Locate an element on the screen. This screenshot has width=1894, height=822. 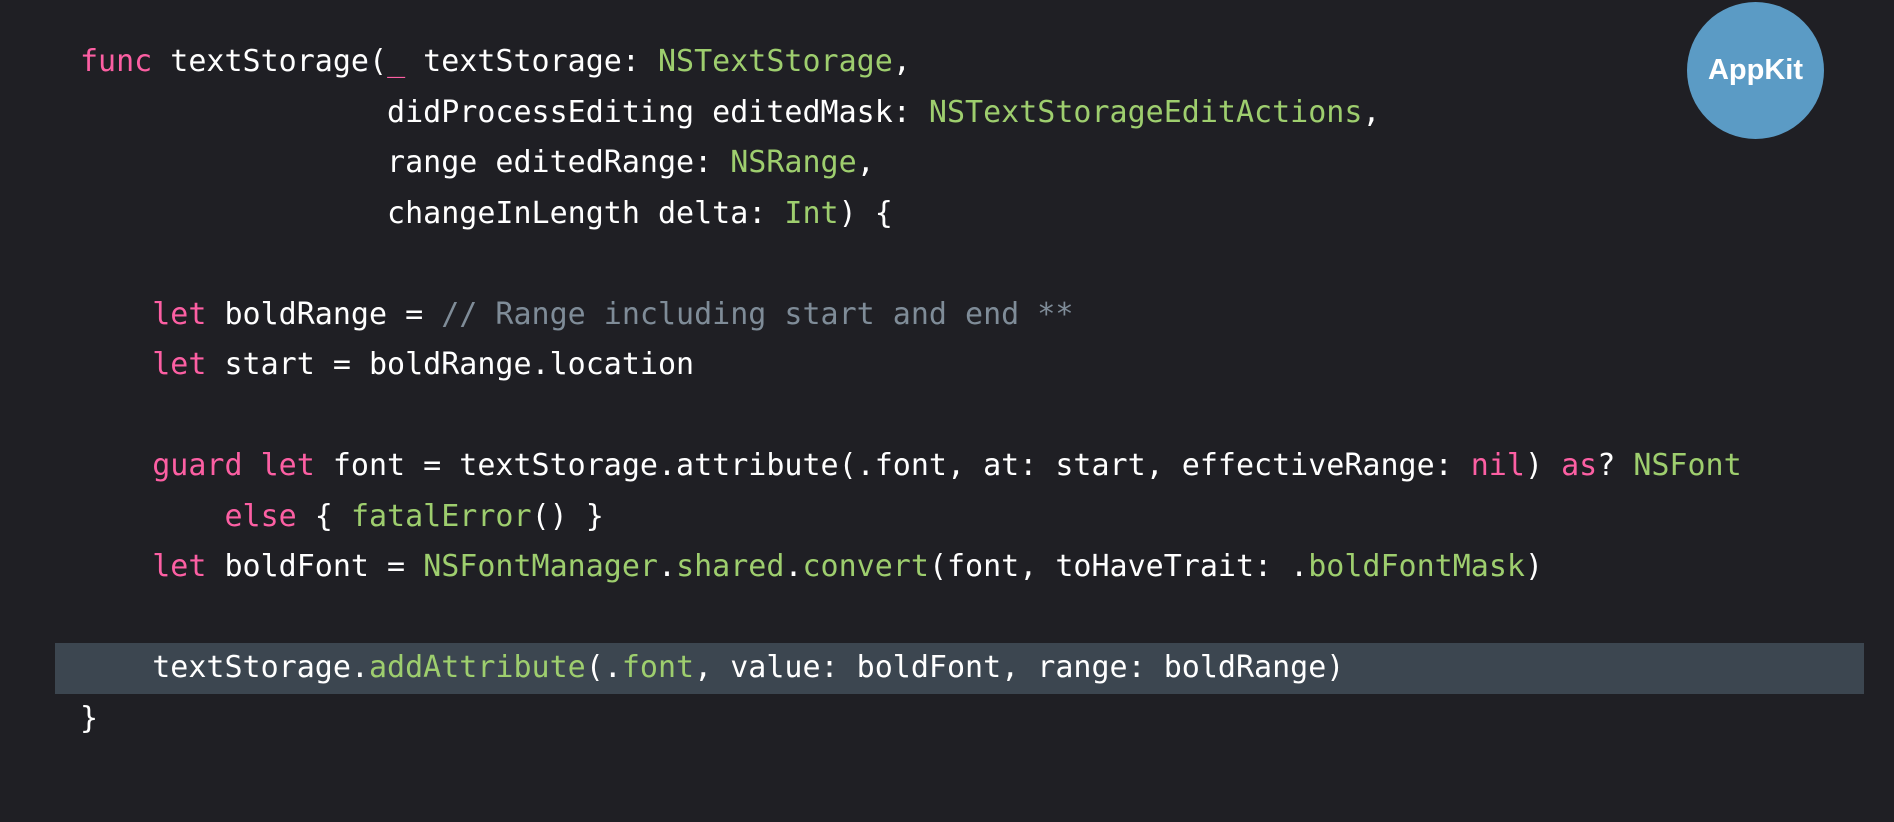
code-token: range editedRange: is located at coordinates (405, 162).